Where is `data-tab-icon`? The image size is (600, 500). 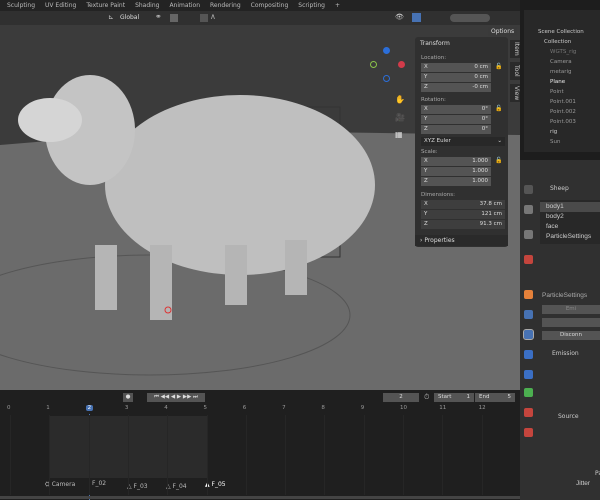 data-tab-icon is located at coordinates (528, 392).